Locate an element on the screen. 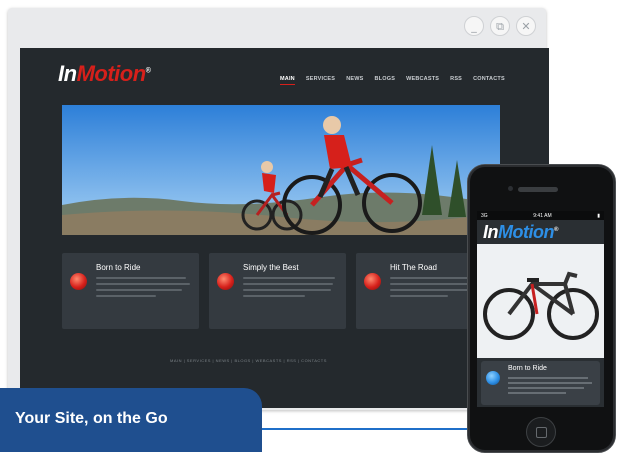 This screenshot has height=453, width=623. feature-card: Born to Ride is located at coordinates (130, 291).